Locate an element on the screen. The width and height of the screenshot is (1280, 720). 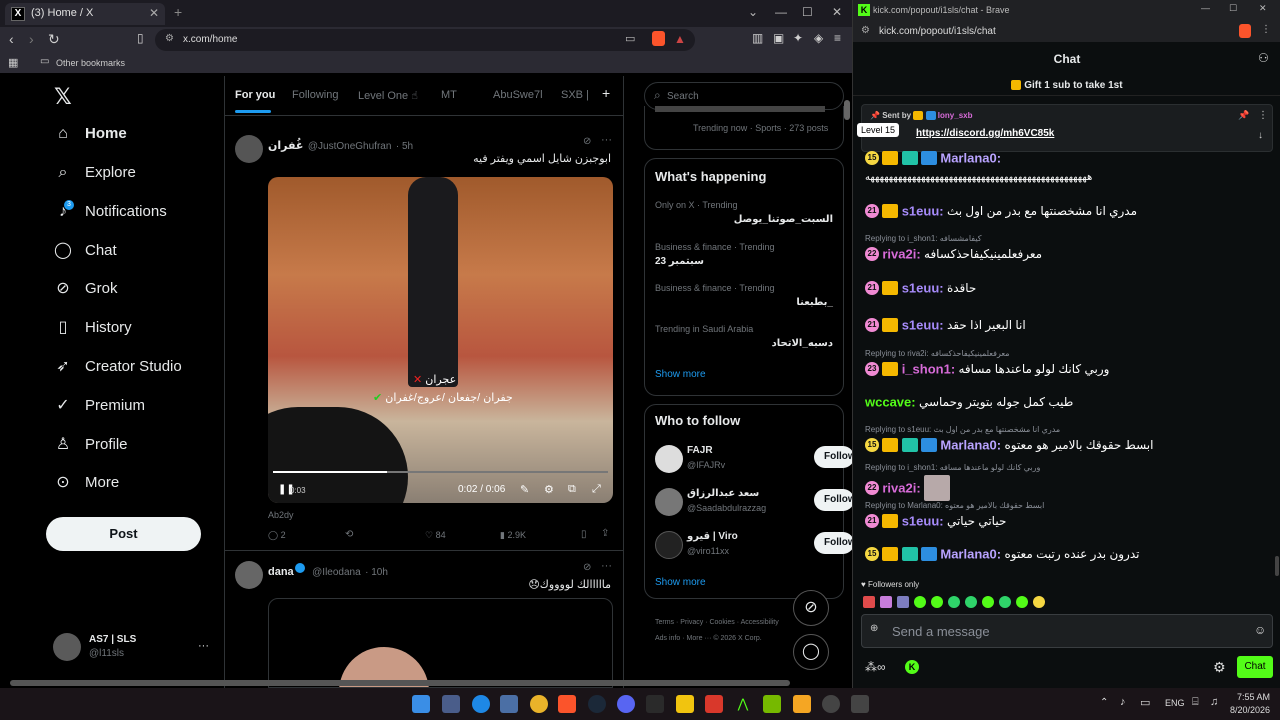
app-icon: ⋀ is located at coordinates (743, 704).